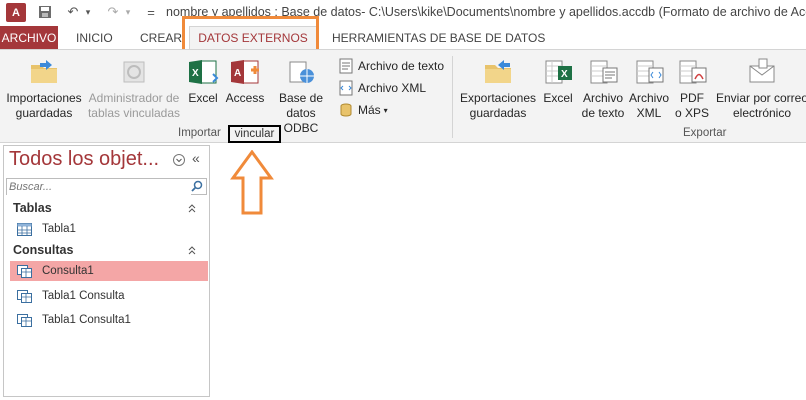  Describe the element at coordinates (43, 250) in the screenshot. I see `section-consultas: Consultas` at that location.